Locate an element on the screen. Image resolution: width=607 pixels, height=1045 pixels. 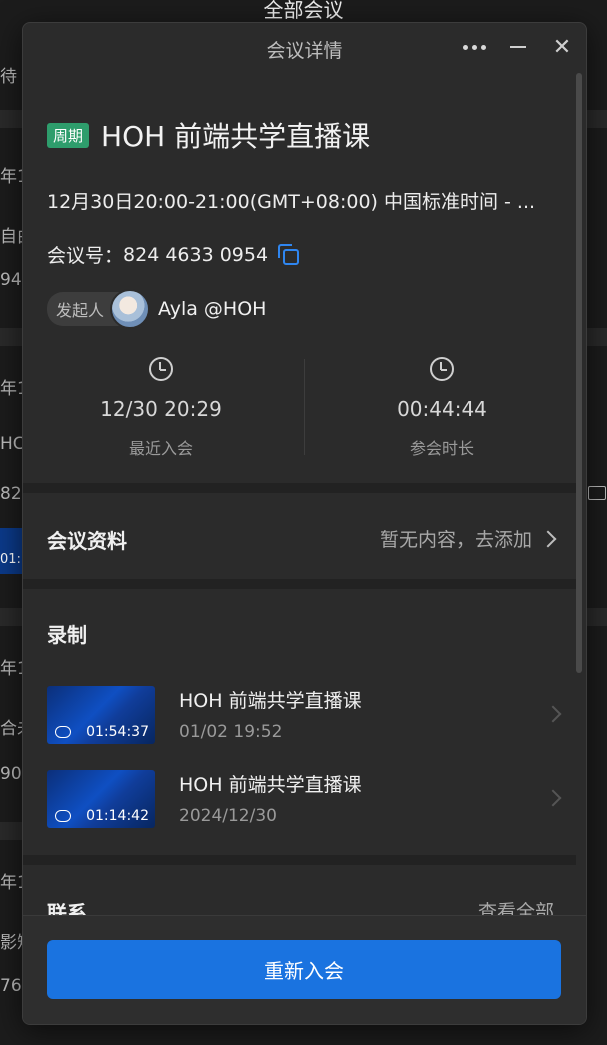
recording-date: 2024/12/30 is located at coordinates (228, 816).